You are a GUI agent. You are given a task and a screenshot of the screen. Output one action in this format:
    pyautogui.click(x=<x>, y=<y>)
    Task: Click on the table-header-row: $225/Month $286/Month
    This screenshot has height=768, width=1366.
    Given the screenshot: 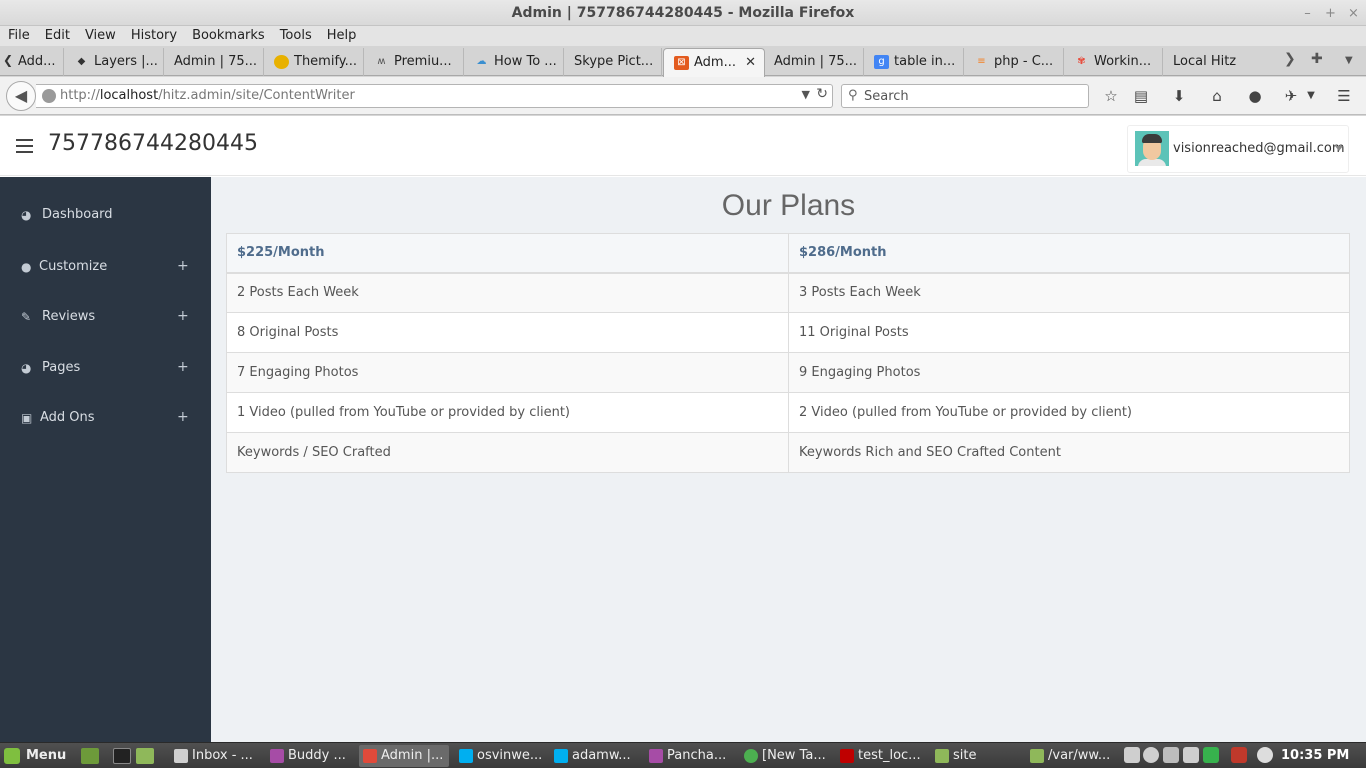 What is the action you would take?
    pyautogui.click(x=788, y=253)
    